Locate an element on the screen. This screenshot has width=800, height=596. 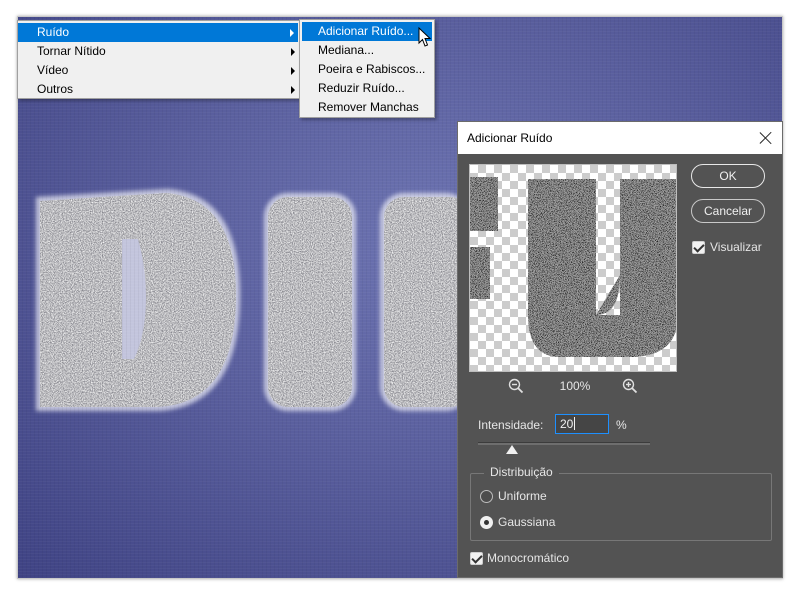
amount-input: 20 is located at coordinates (582, 424).